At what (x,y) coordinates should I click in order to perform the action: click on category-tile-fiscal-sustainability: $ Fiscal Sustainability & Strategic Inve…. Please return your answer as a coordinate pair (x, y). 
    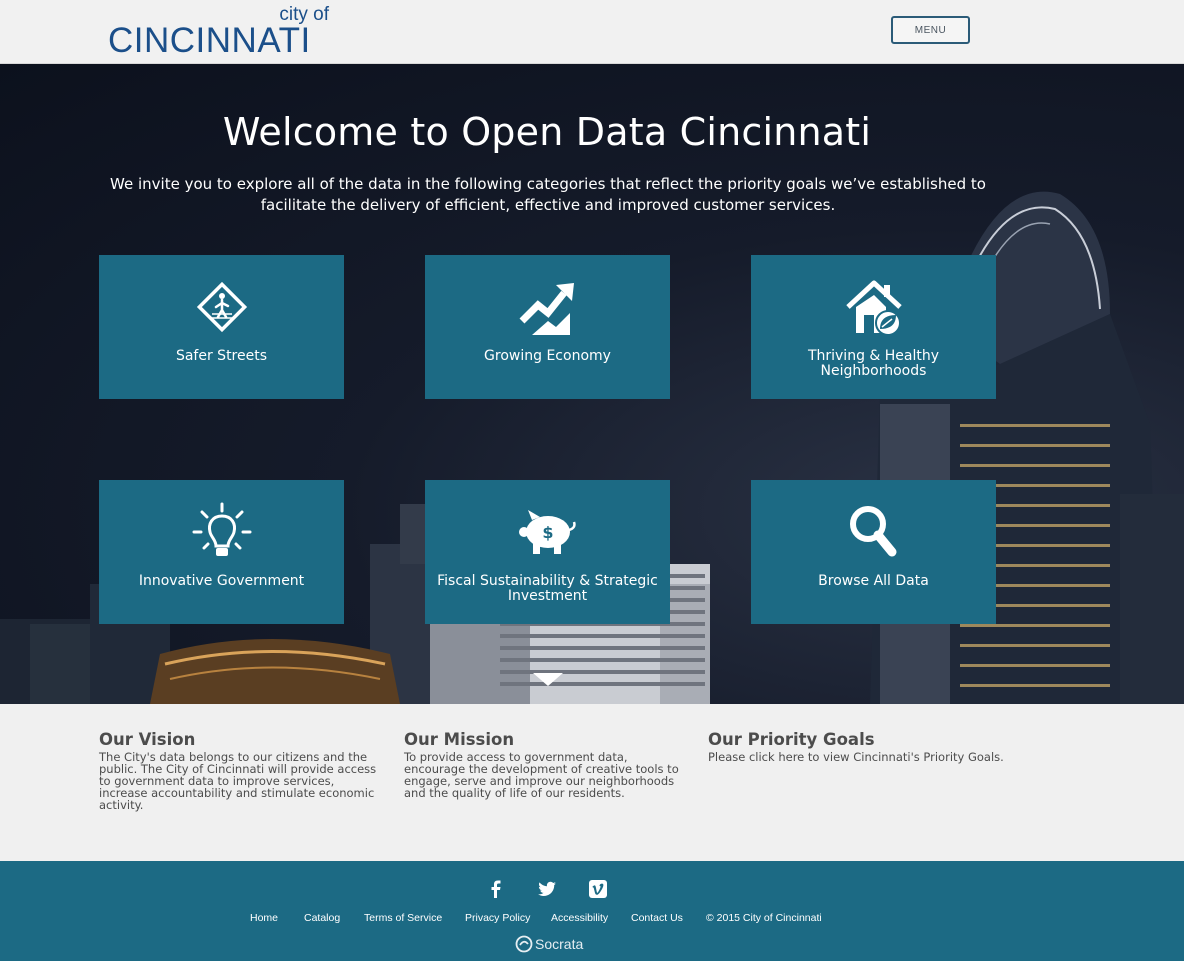
    Looking at the image, I should click on (547, 552).